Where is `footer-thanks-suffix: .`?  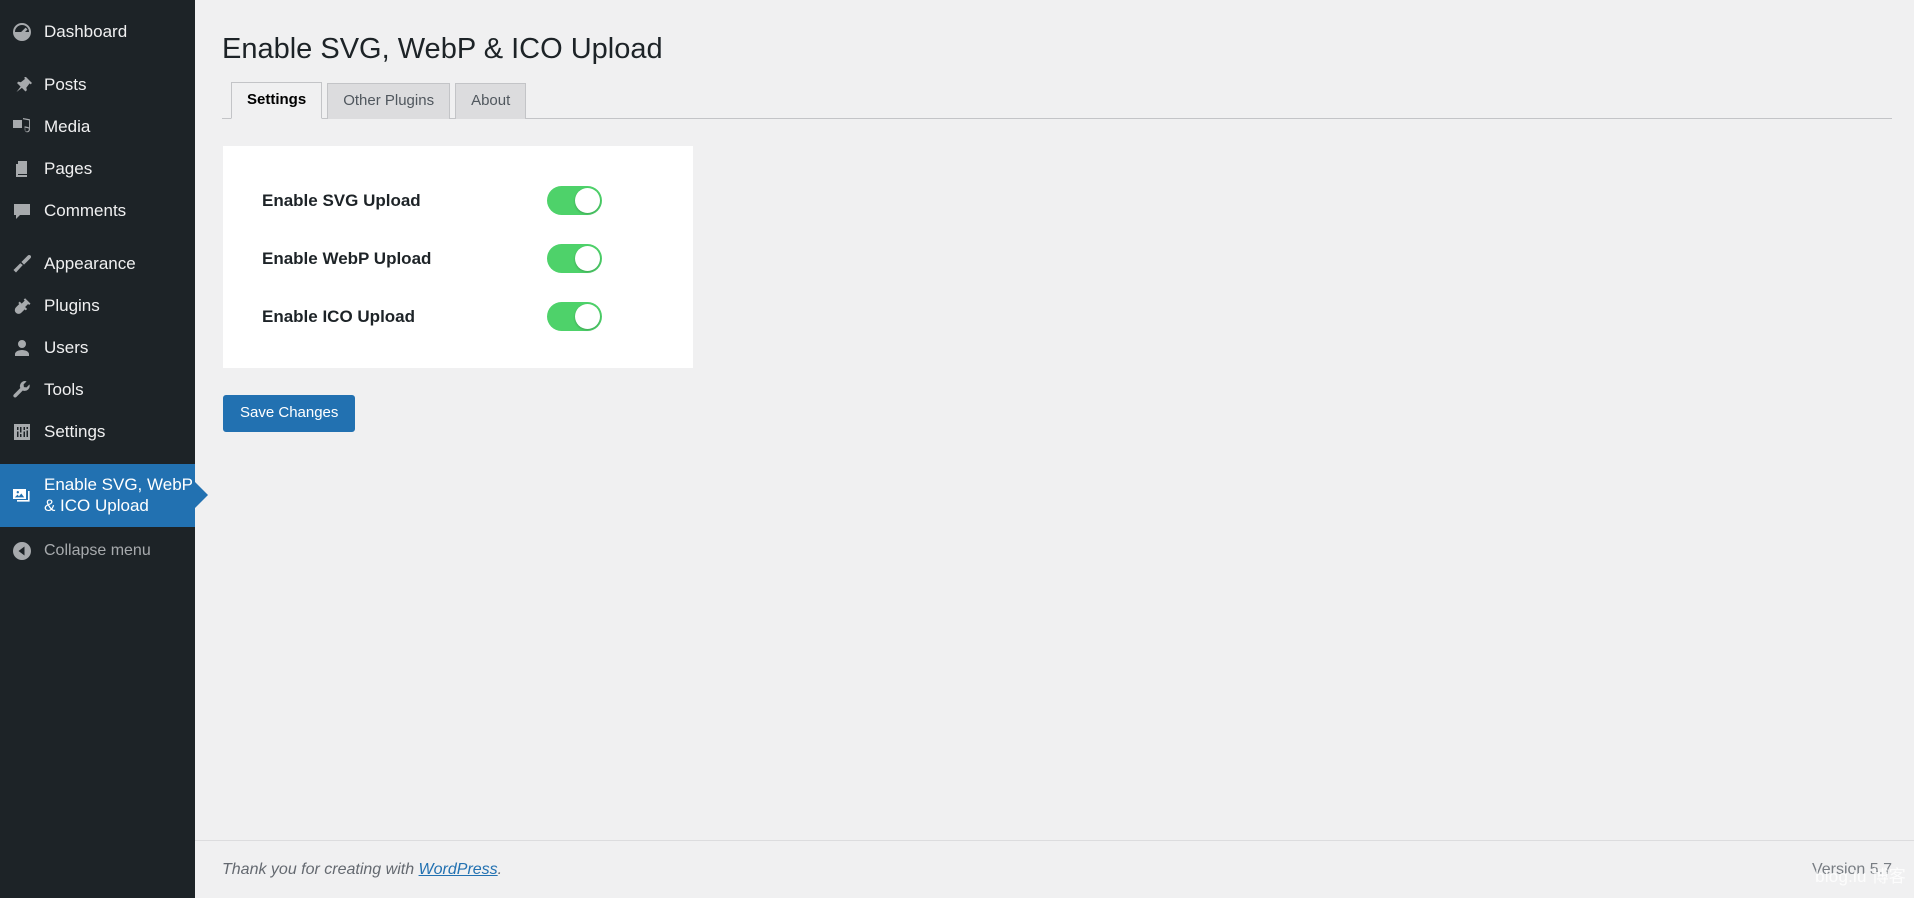
footer-thanks-suffix: . is located at coordinates (500, 869).